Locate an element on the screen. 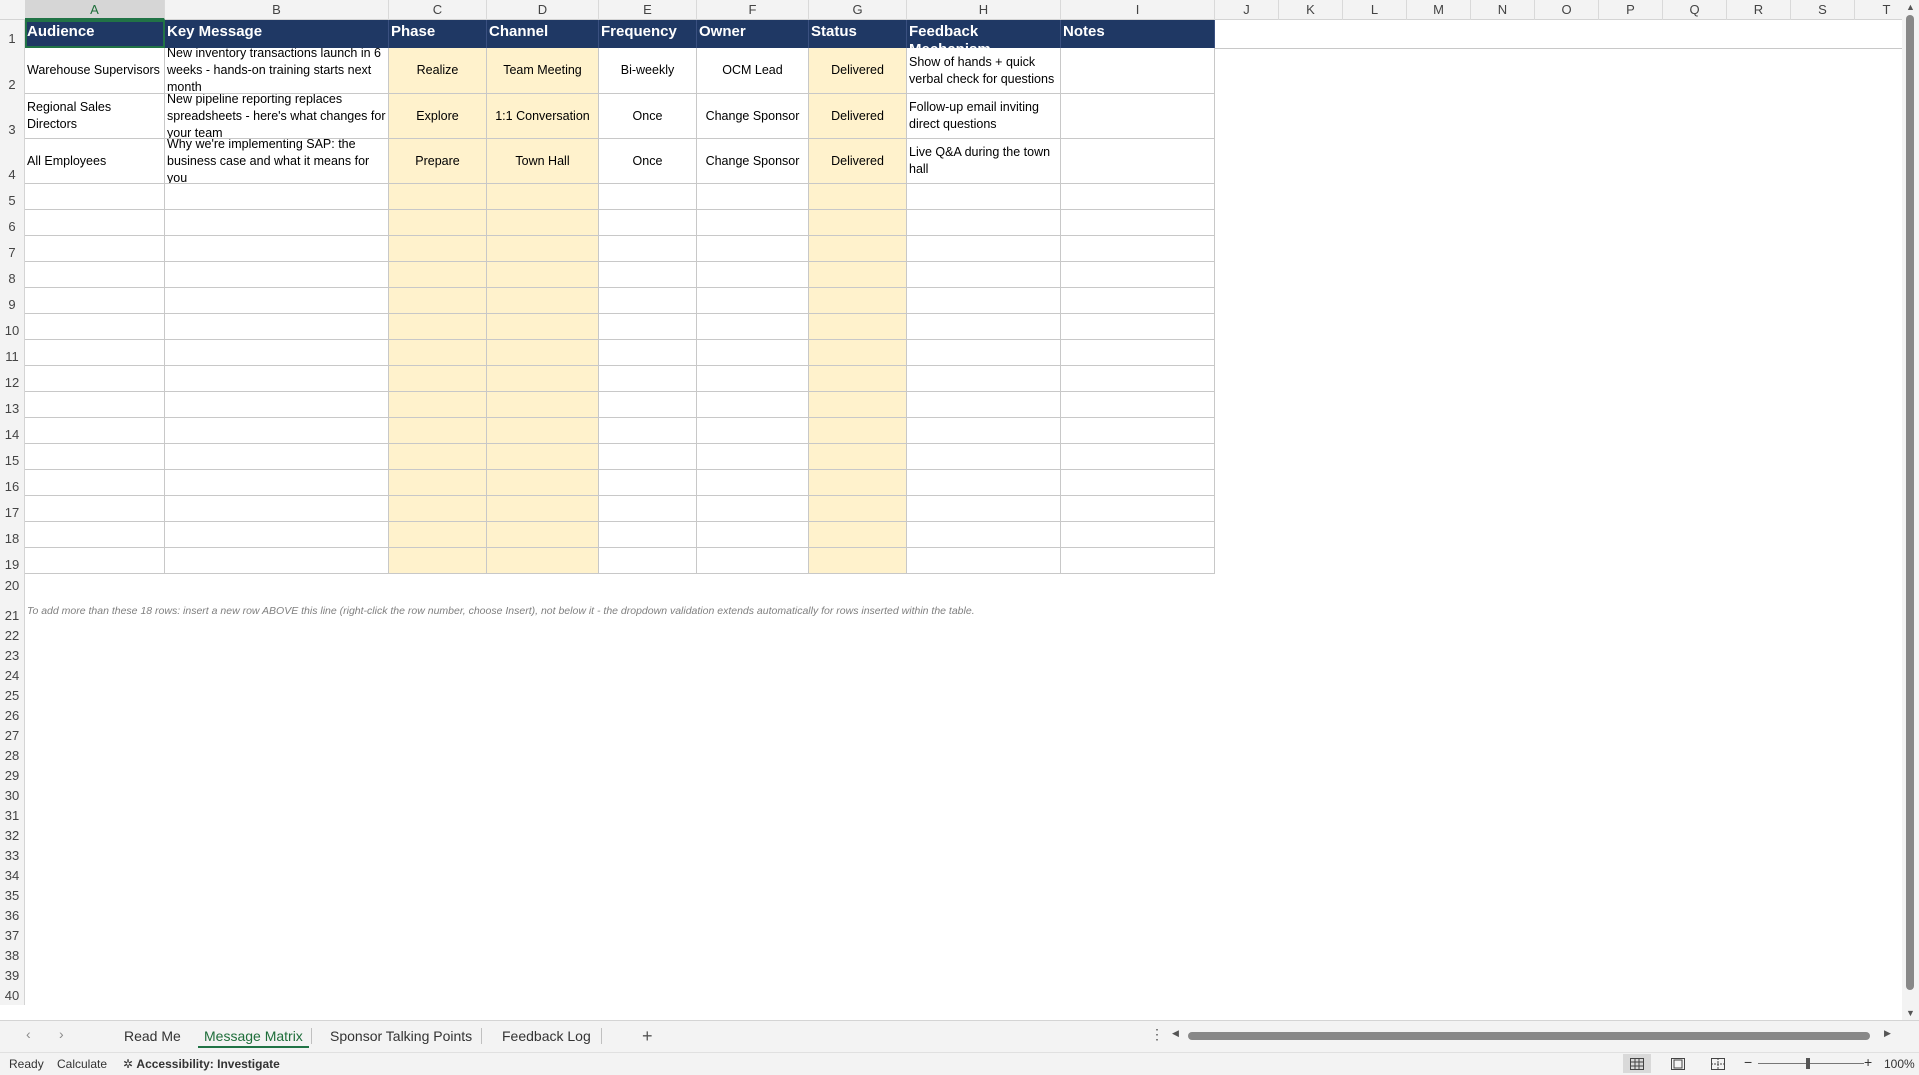  column-header-c: C is located at coordinates (438, 10).